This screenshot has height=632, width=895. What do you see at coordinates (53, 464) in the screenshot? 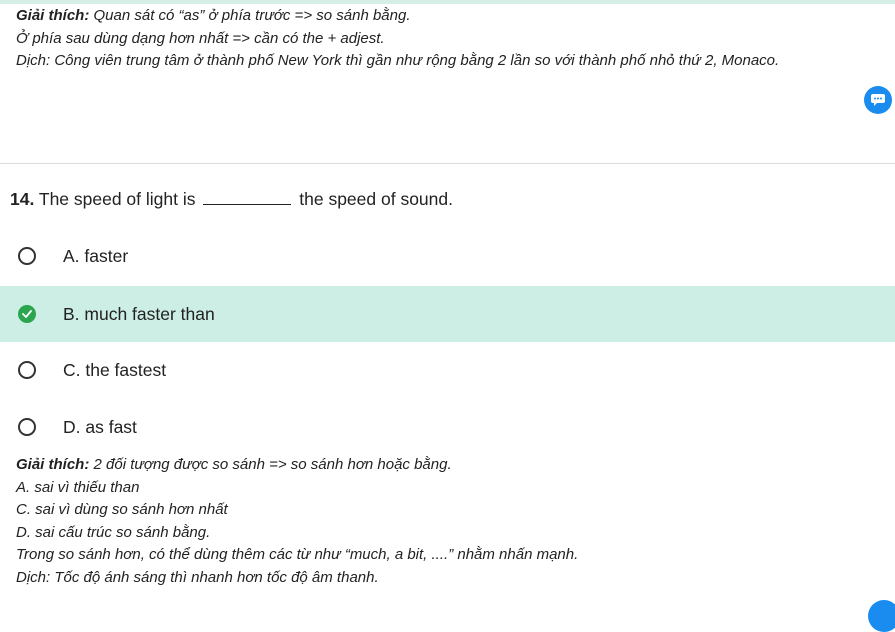
I see `explanation-heading: Giải thích:` at bounding box center [53, 464].